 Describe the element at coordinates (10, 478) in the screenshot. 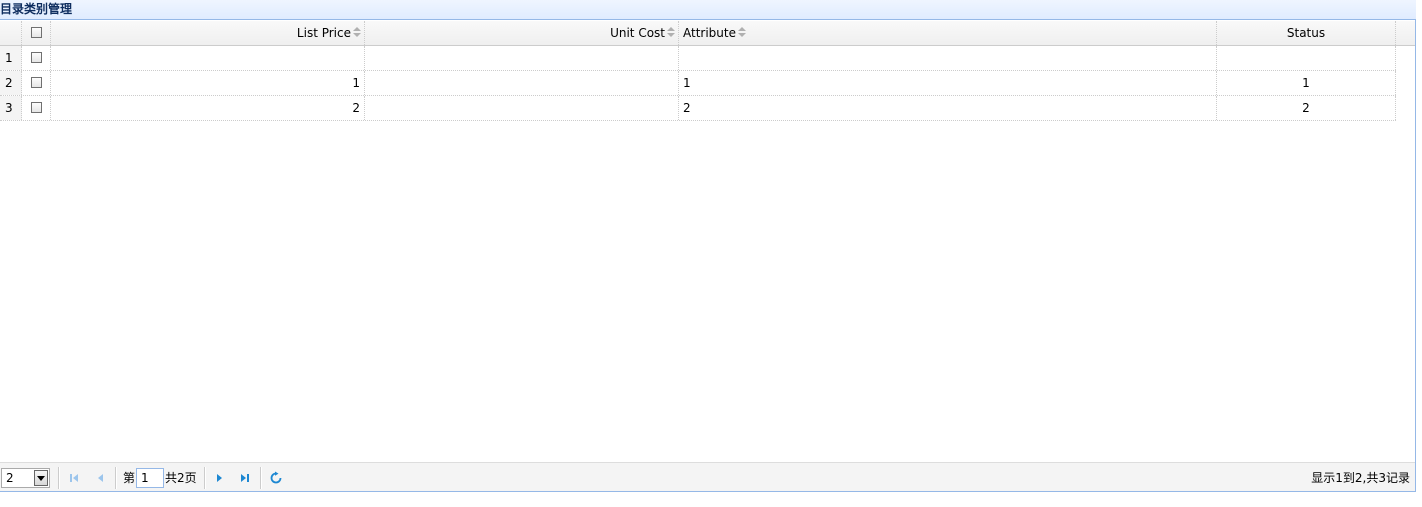

I see `page-size-value: 2` at that location.